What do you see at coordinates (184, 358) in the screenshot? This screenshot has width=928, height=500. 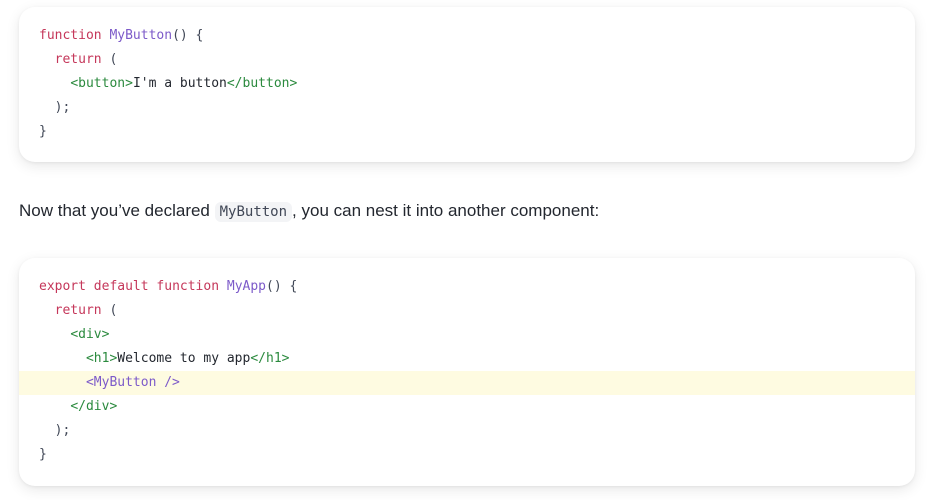 I see `code-token-plain: Welcome to my app` at bounding box center [184, 358].